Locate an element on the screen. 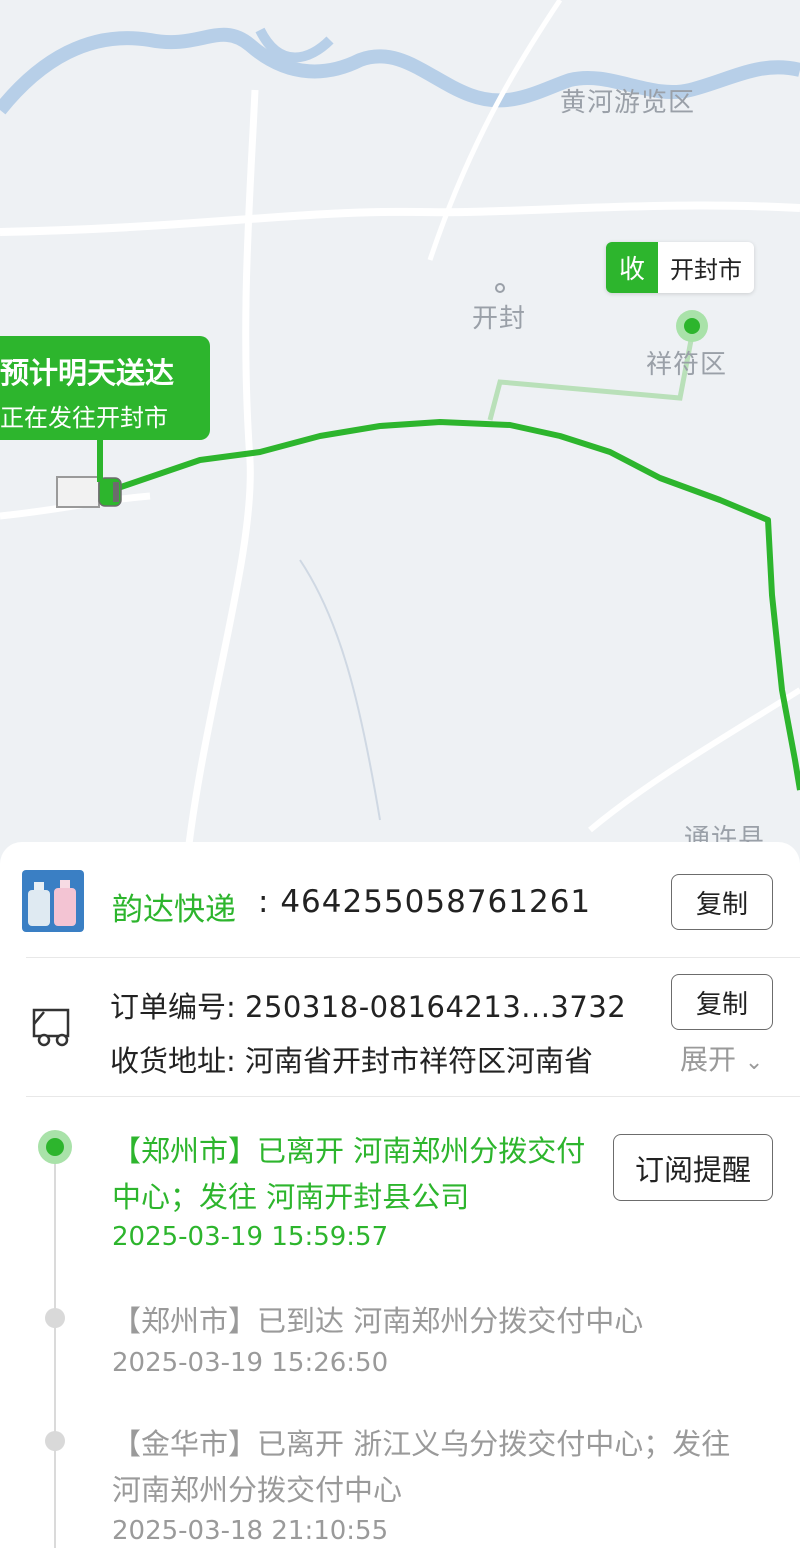 The image size is (800, 1548). courier-name: 韵达快递 is located at coordinates (174, 910).